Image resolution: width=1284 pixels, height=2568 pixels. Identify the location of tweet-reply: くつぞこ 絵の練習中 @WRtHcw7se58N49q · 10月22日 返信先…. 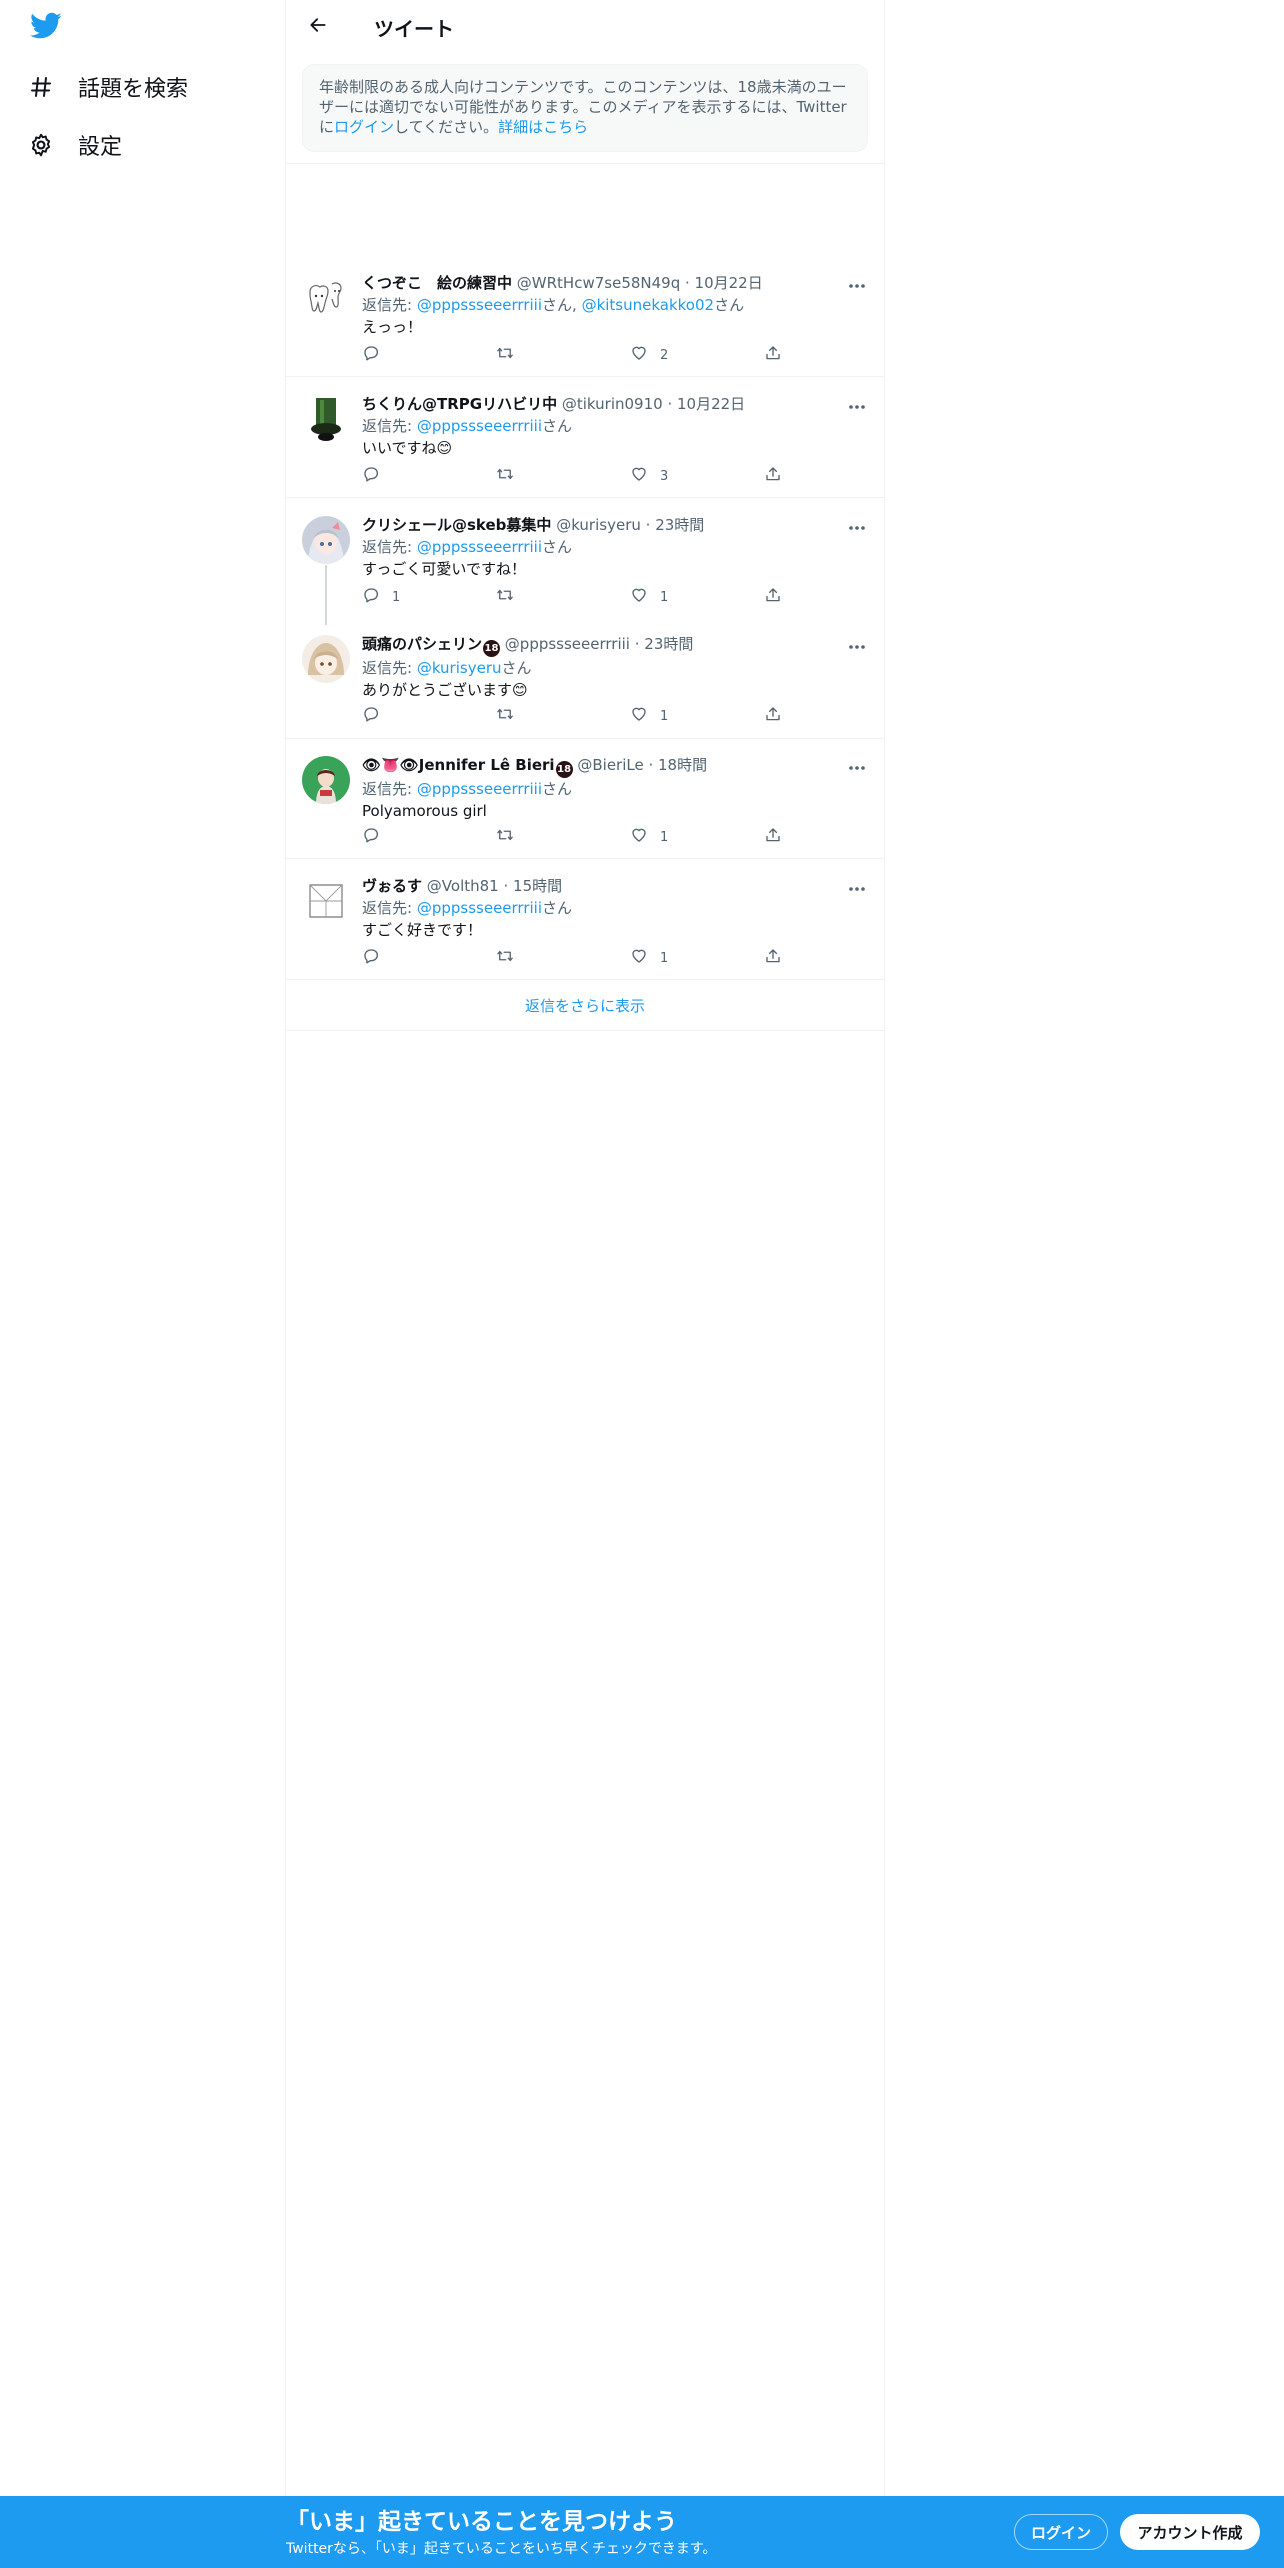
(585, 319).